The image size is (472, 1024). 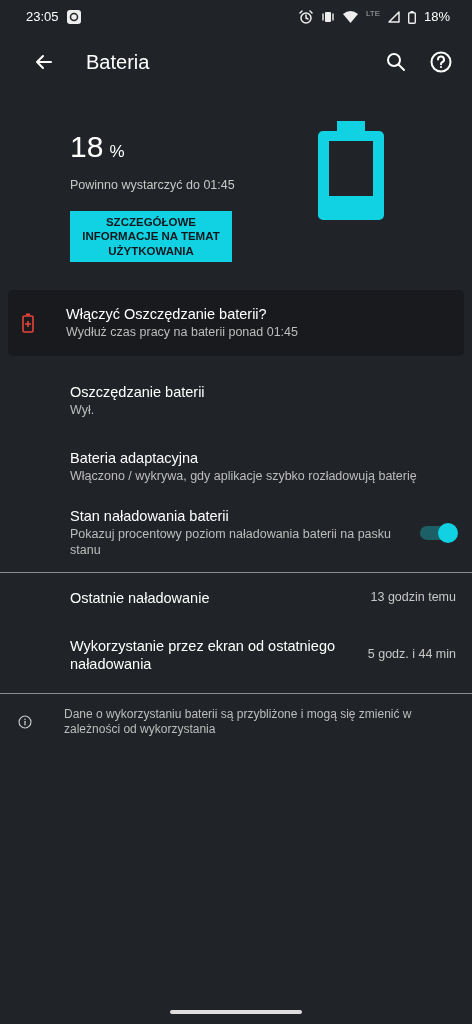 What do you see at coordinates (236, 1012) in the screenshot?
I see `navigation-handle` at bounding box center [236, 1012].